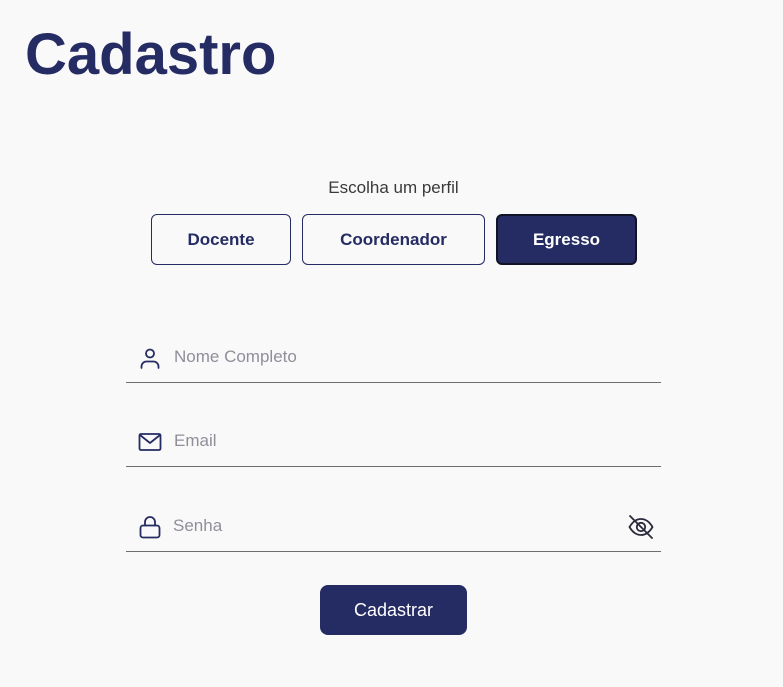  Describe the element at coordinates (150, 358) in the screenshot. I see `user-icon` at that location.